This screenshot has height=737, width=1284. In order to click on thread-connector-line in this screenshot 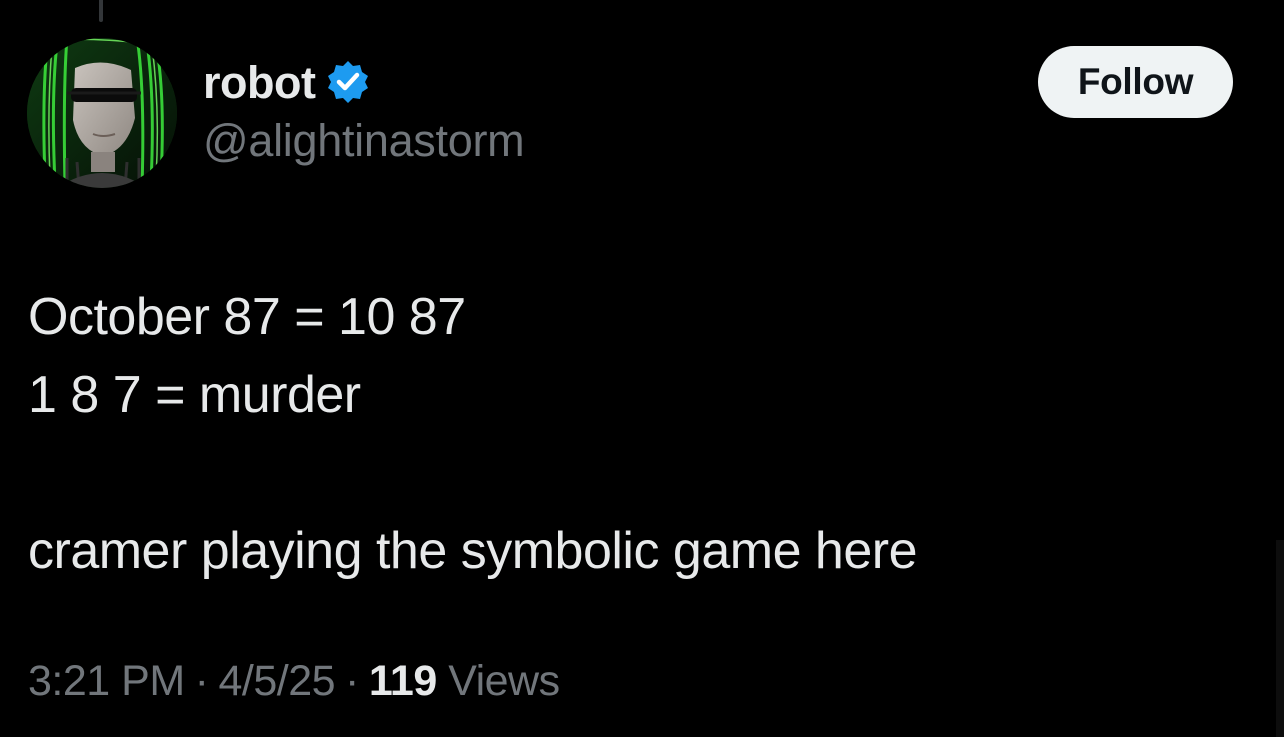, I will do `click(101, 11)`.